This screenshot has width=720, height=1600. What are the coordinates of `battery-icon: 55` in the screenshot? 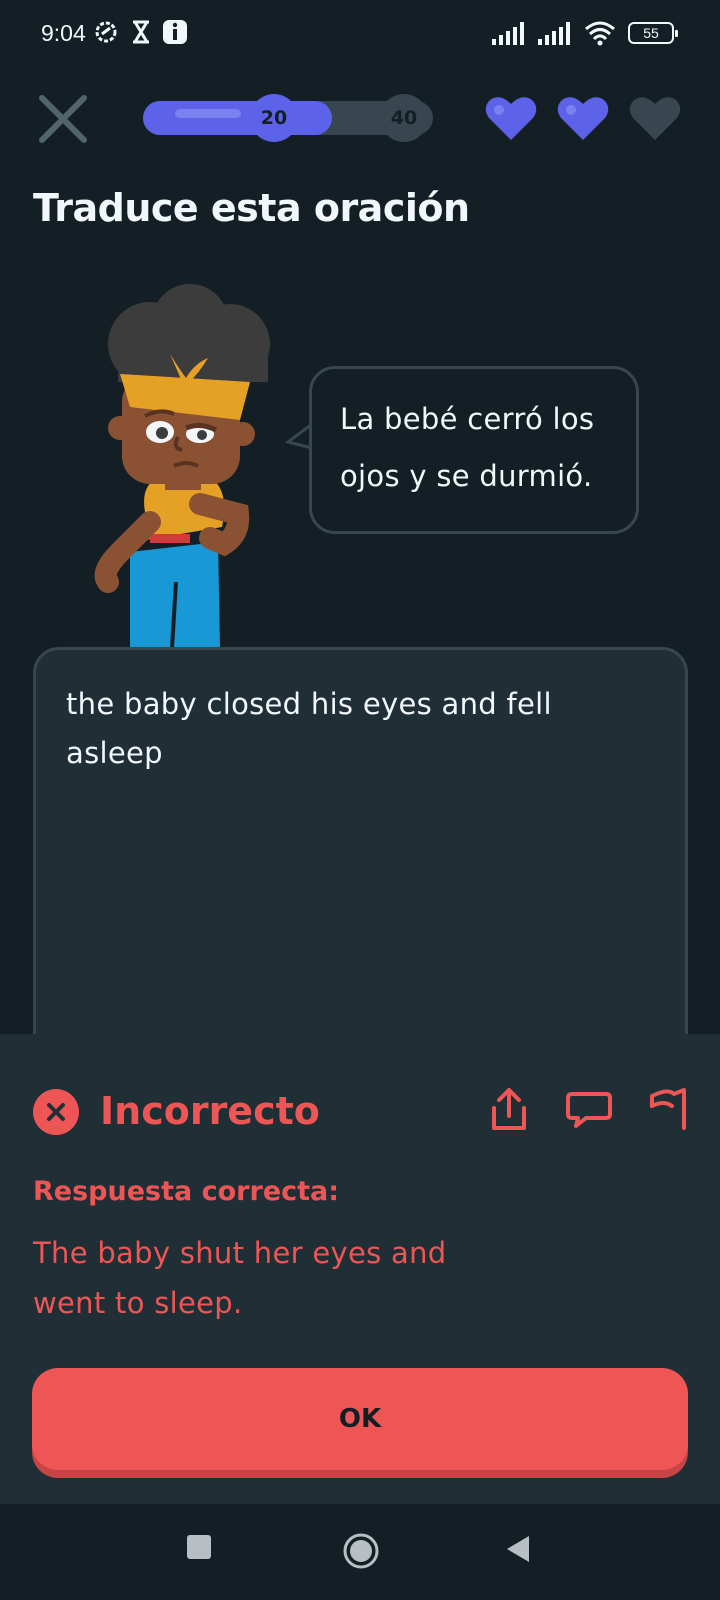 It's located at (653, 33).